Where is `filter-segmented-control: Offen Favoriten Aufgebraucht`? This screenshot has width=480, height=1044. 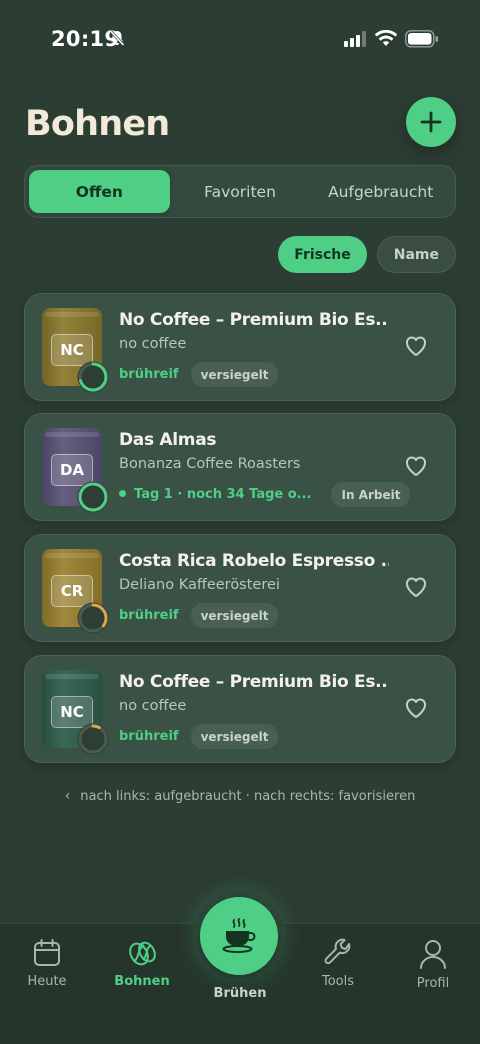 filter-segmented-control: Offen Favoriten Aufgebraucht is located at coordinates (240, 191).